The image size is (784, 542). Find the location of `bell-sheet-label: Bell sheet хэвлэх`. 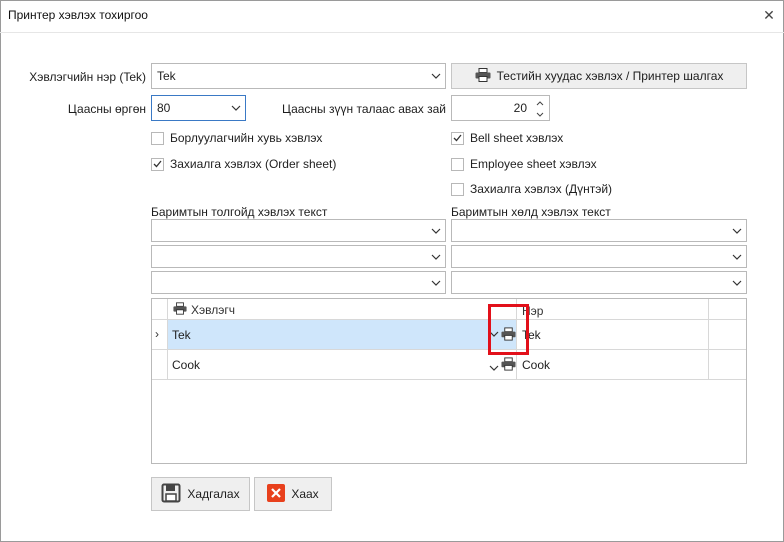

bell-sheet-label: Bell sheet хэвлэх is located at coordinates (517, 138).